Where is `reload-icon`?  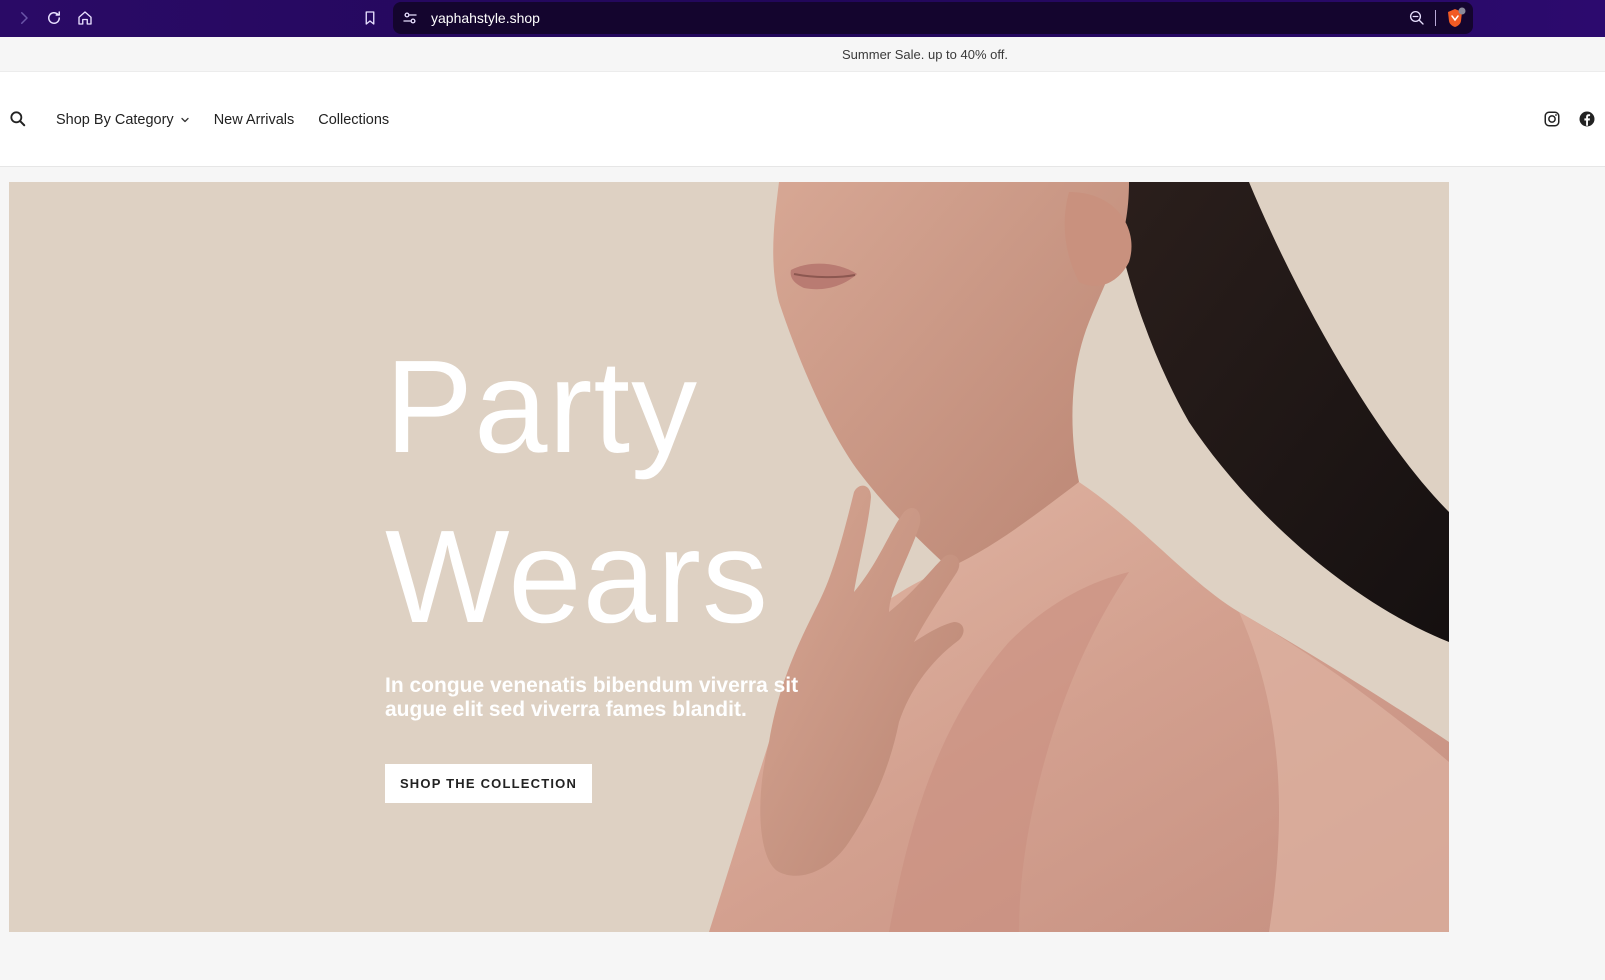
reload-icon is located at coordinates (54, 18).